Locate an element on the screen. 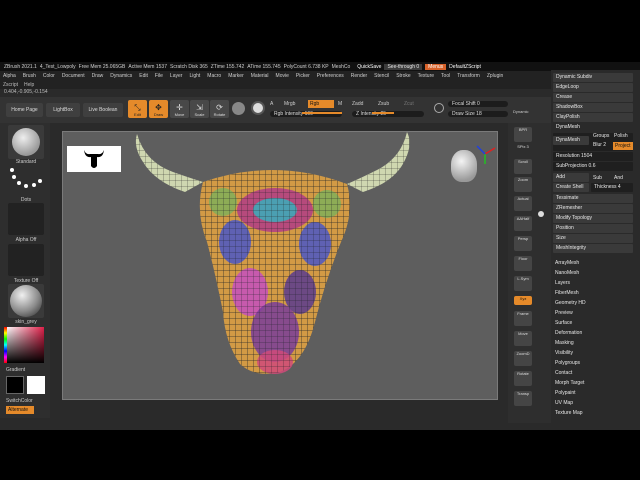 This screenshot has width=640, height=480. move-button: ✛ Move is located at coordinates (179, 109).